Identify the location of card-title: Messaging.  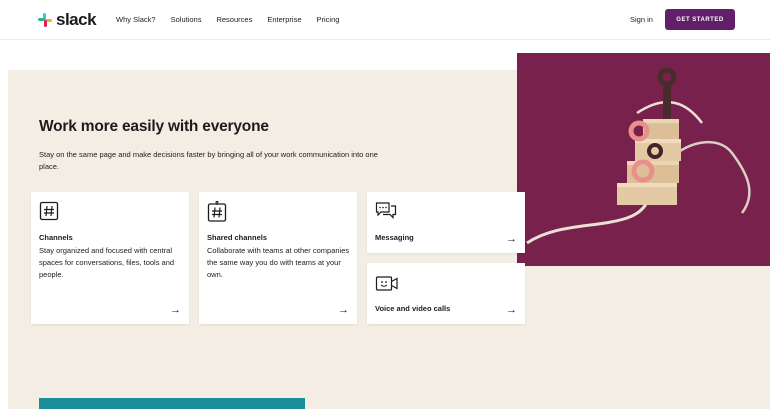
(394, 237).